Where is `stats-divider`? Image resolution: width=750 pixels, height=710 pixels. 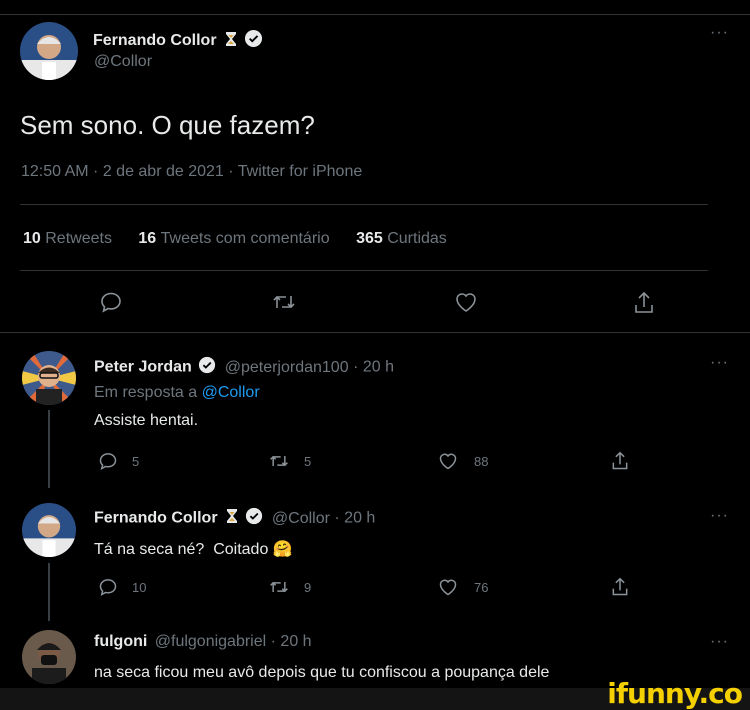
stats-divider is located at coordinates (364, 270).